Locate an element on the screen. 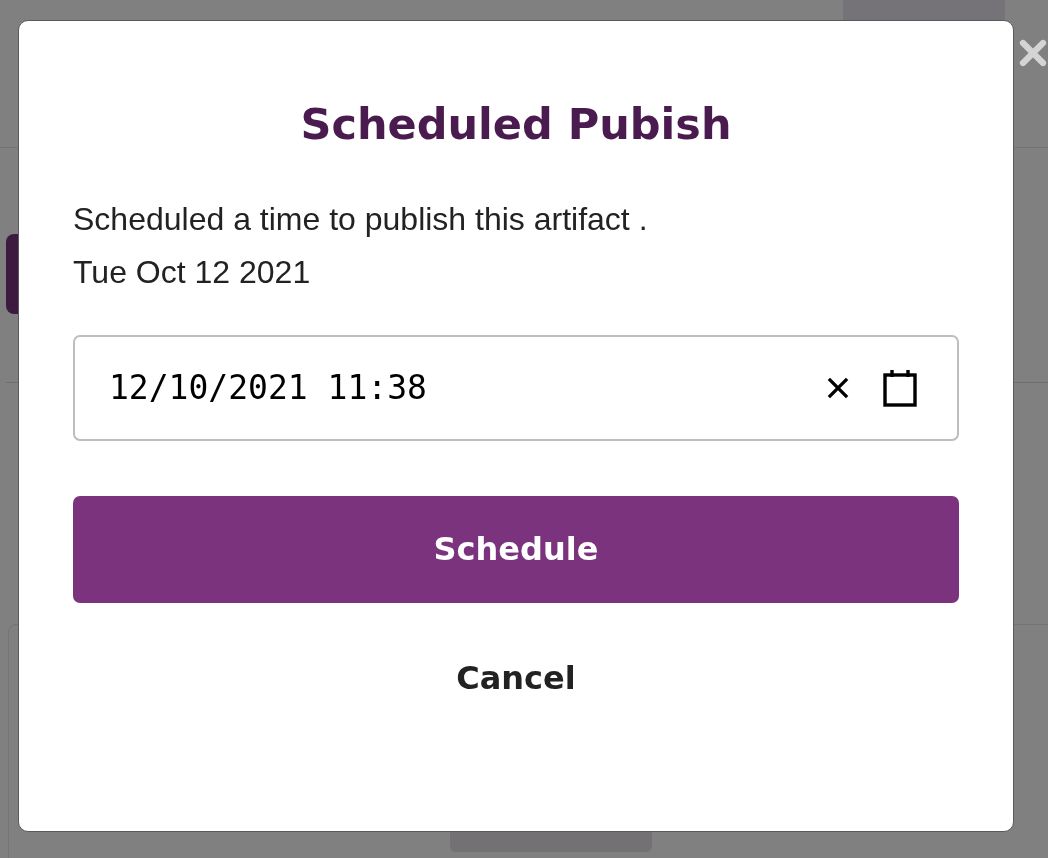 This screenshot has width=1048, height=858. schedule-button: Schedule is located at coordinates (516, 549).